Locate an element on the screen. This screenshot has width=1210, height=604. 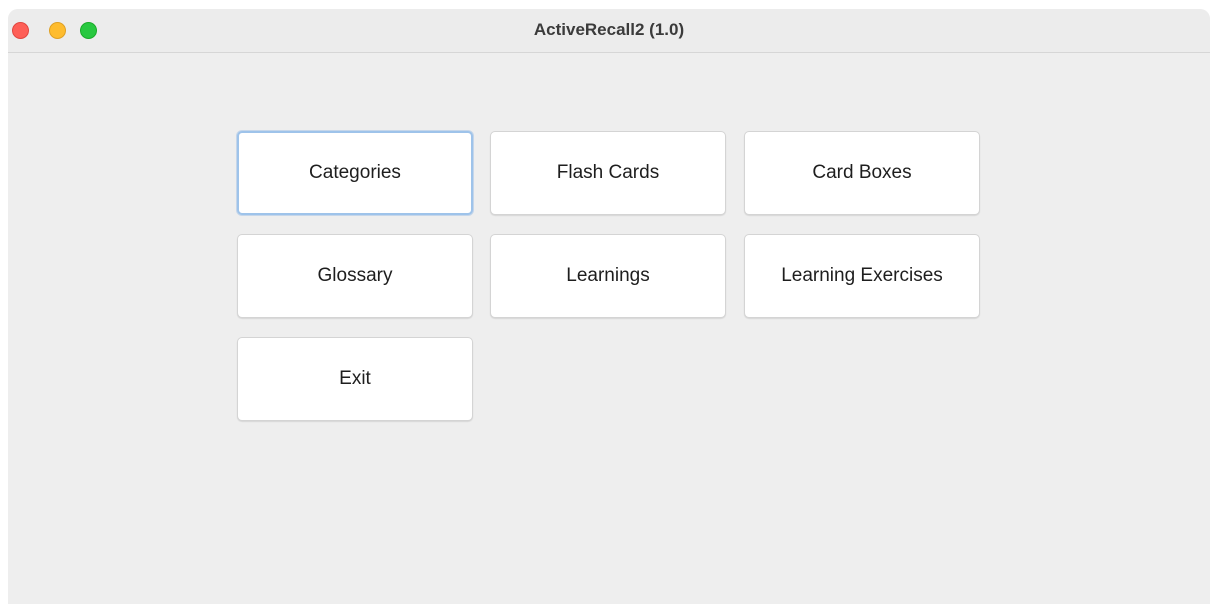
card-boxes-button: Card Boxes is located at coordinates (862, 173).